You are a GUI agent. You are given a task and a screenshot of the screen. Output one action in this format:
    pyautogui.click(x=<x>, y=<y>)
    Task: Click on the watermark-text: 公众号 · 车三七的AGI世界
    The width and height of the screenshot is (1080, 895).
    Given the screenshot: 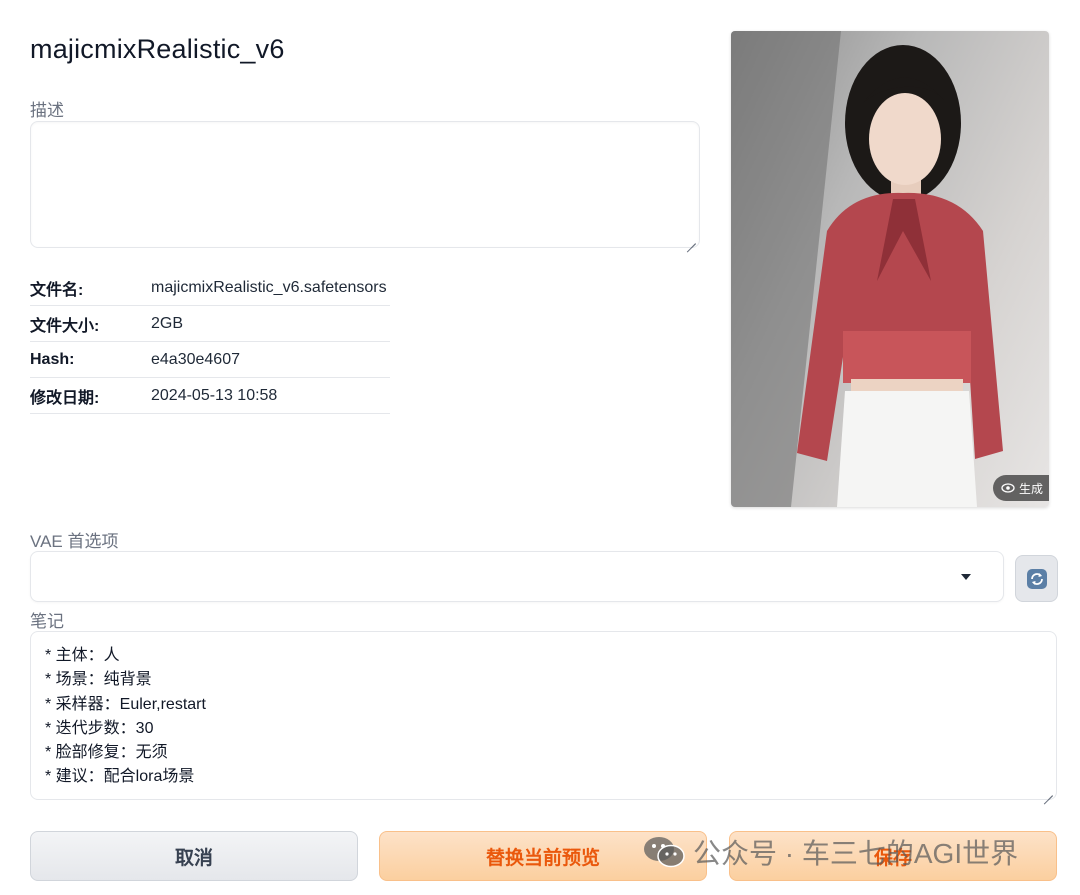 What is the action you would take?
    pyautogui.click(x=856, y=853)
    